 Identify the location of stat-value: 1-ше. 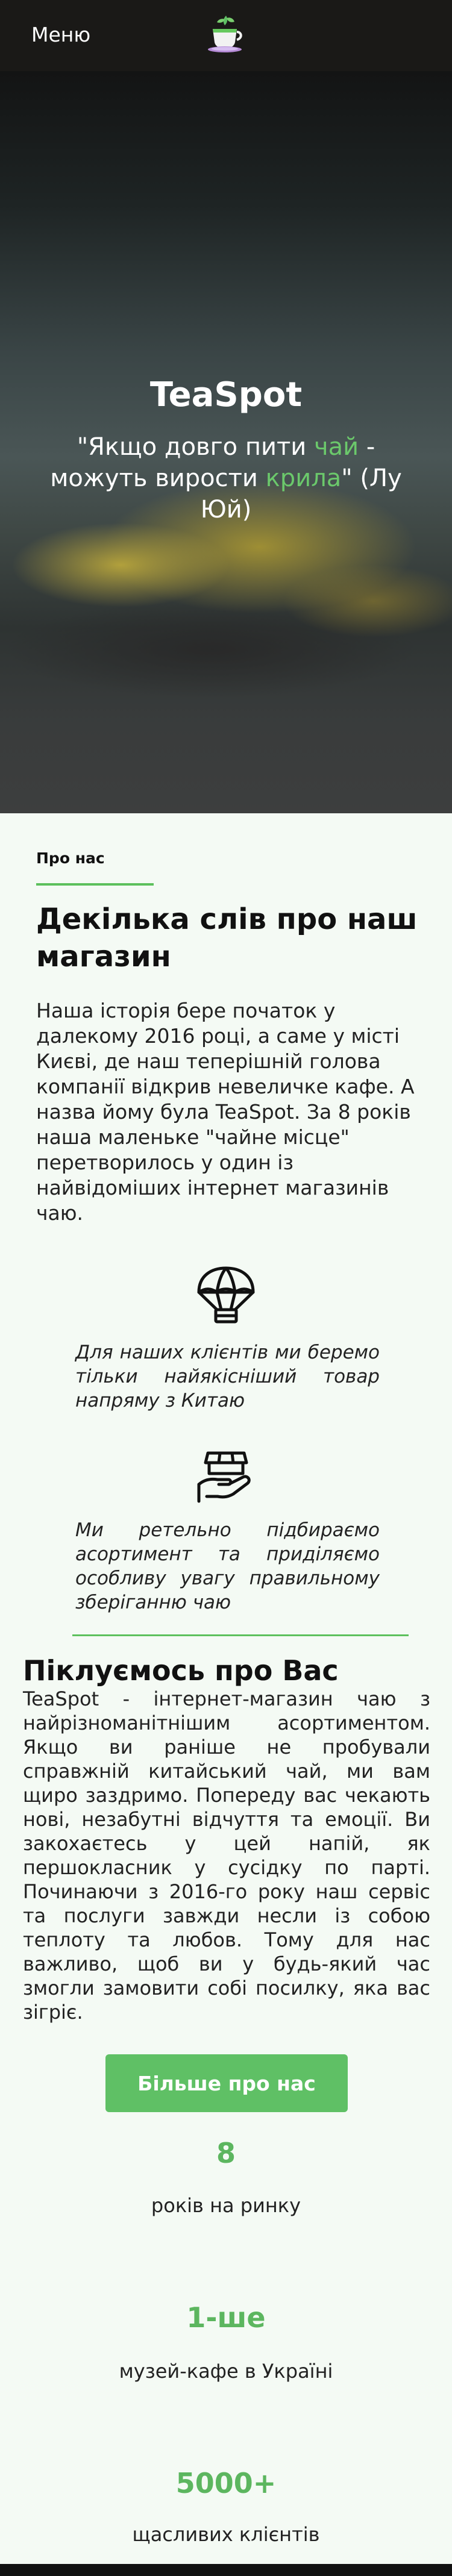
(226, 2317).